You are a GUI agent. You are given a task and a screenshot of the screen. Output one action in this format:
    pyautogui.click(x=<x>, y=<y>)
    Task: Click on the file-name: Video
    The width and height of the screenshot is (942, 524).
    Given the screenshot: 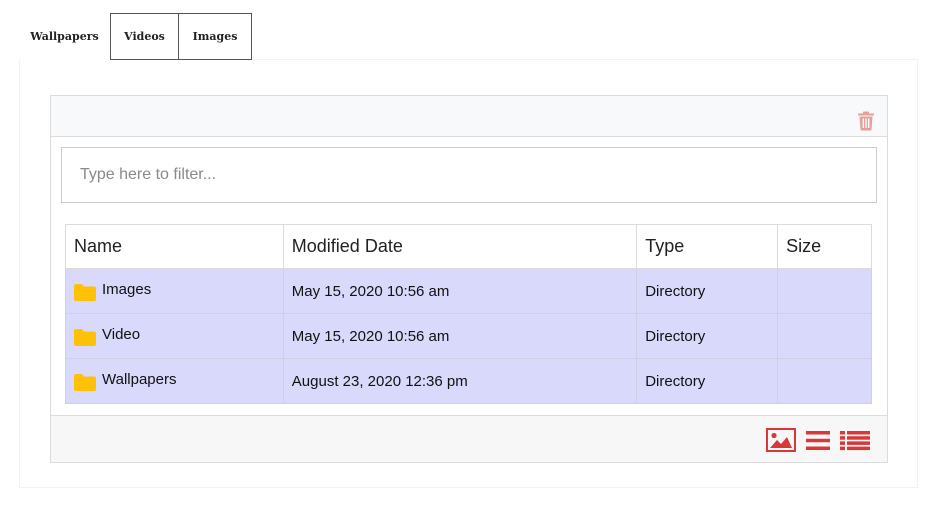 What is the action you would take?
    pyautogui.click(x=121, y=334)
    